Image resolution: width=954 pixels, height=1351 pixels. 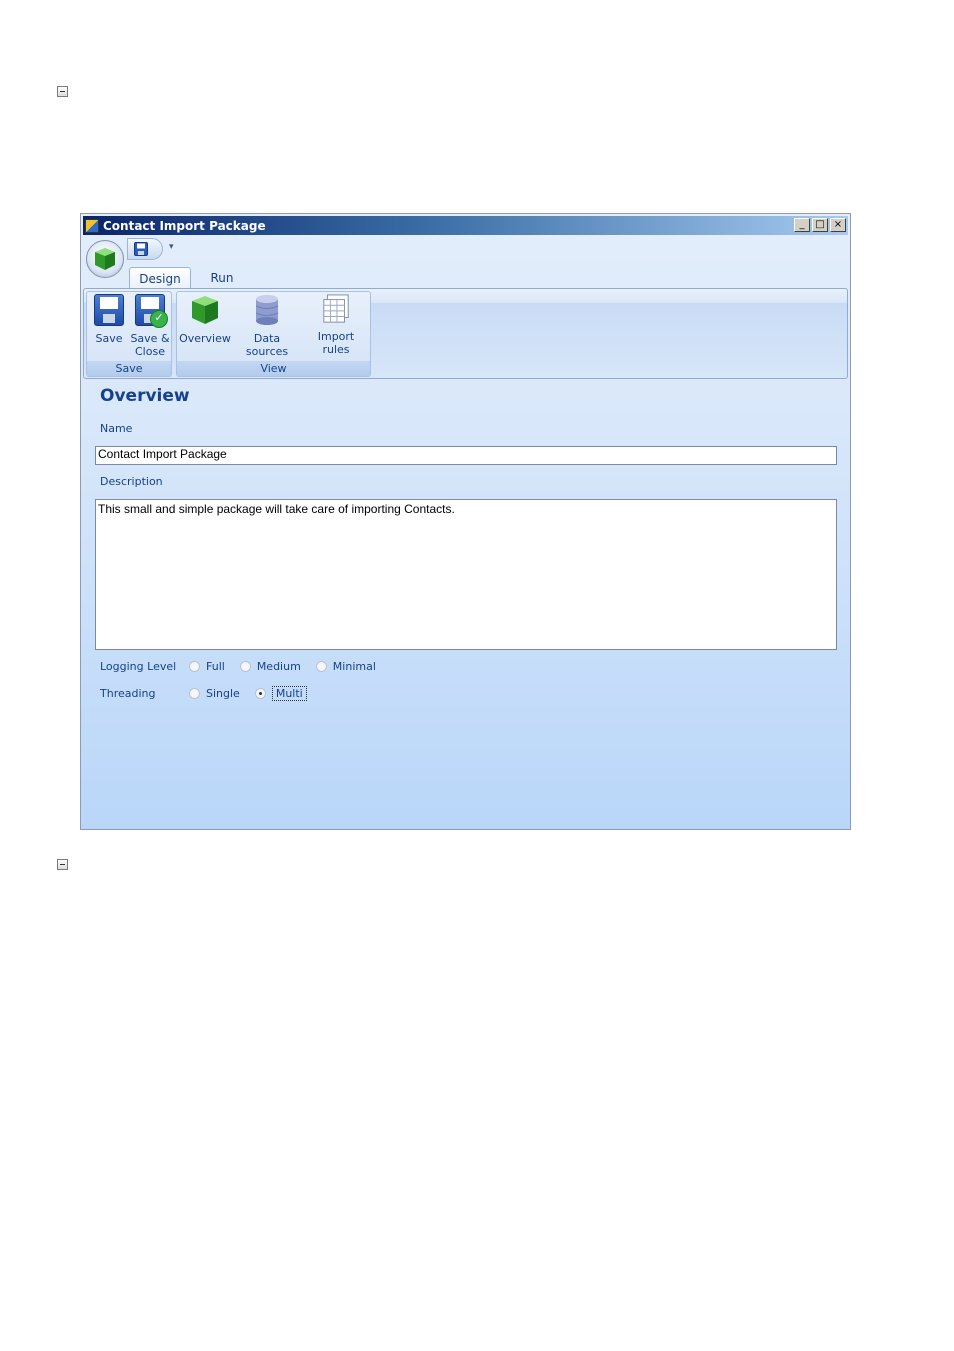 What do you see at coordinates (260, 693) in the screenshot?
I see `radio-checked-icon` at bounding box center [260, 693].